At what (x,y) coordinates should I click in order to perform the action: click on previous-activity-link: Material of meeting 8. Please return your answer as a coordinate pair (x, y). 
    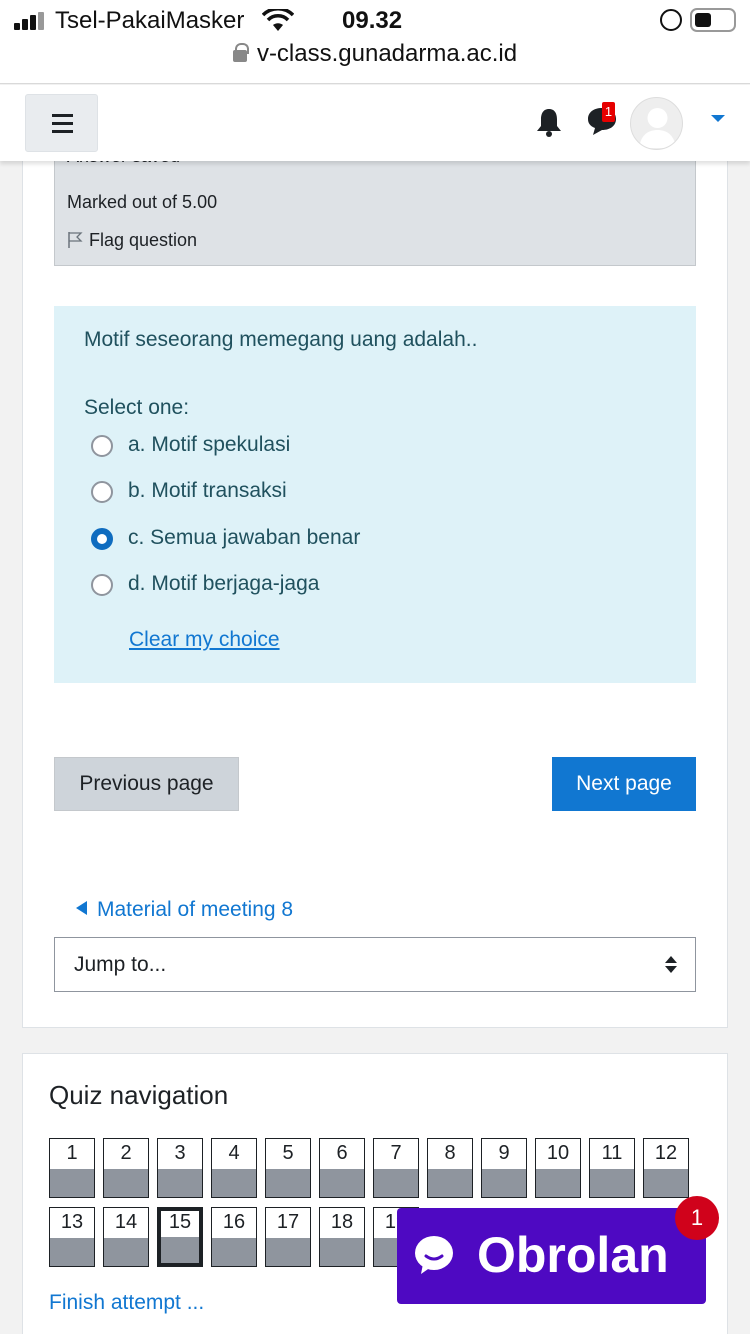
    Looking at the image, I should click on (184, 910).